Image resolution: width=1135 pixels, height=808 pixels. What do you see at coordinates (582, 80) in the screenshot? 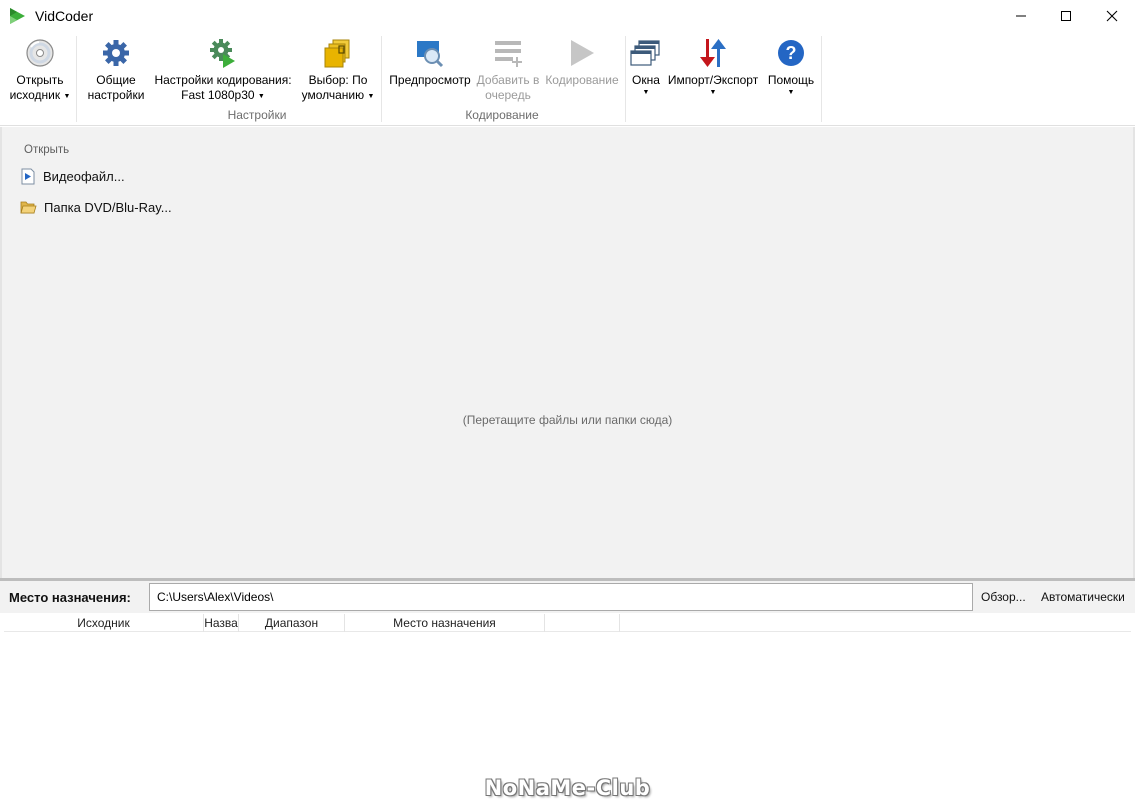
I see `encode-label: Кодирование` at bounding box center [582, 80].